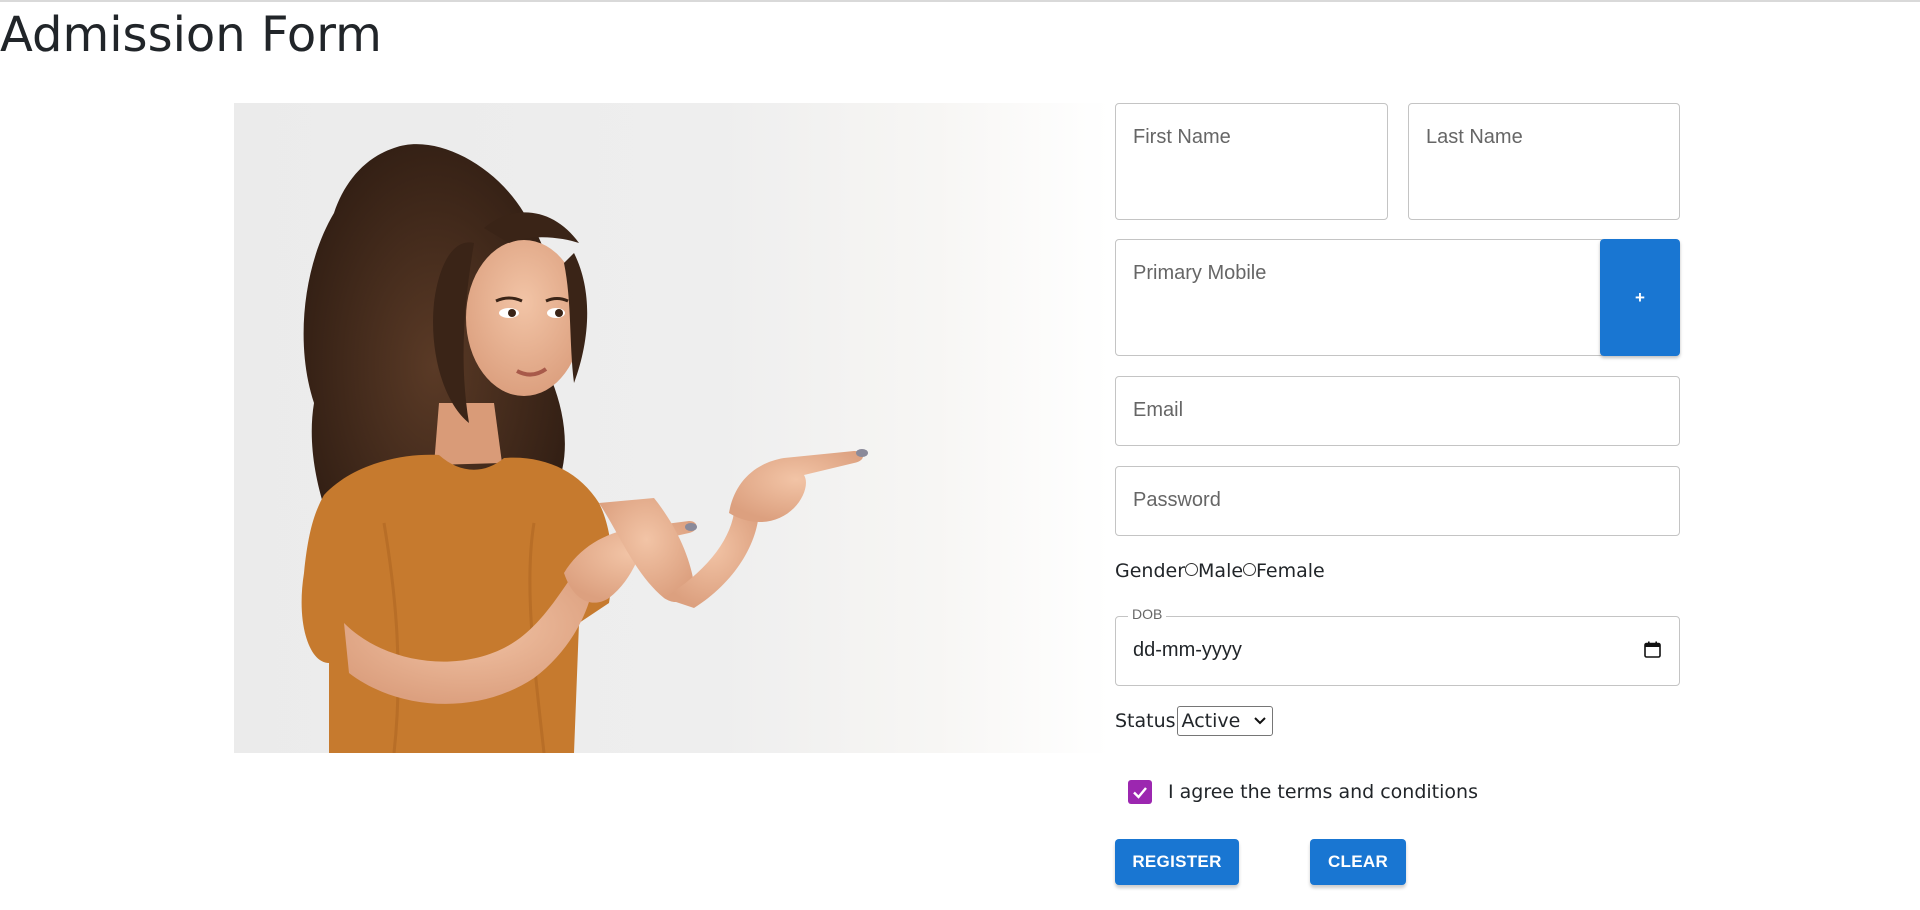  I want to click on last-name-field: Last Name, so click(1544, 161).